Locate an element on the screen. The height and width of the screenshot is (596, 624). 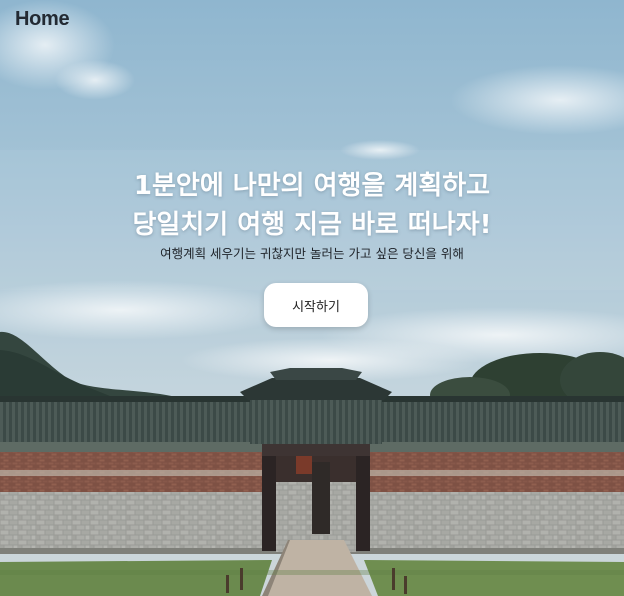
headline-line-1: 1분안에 나만의 여행을 계획하고 is located at coordinates (312, 186).